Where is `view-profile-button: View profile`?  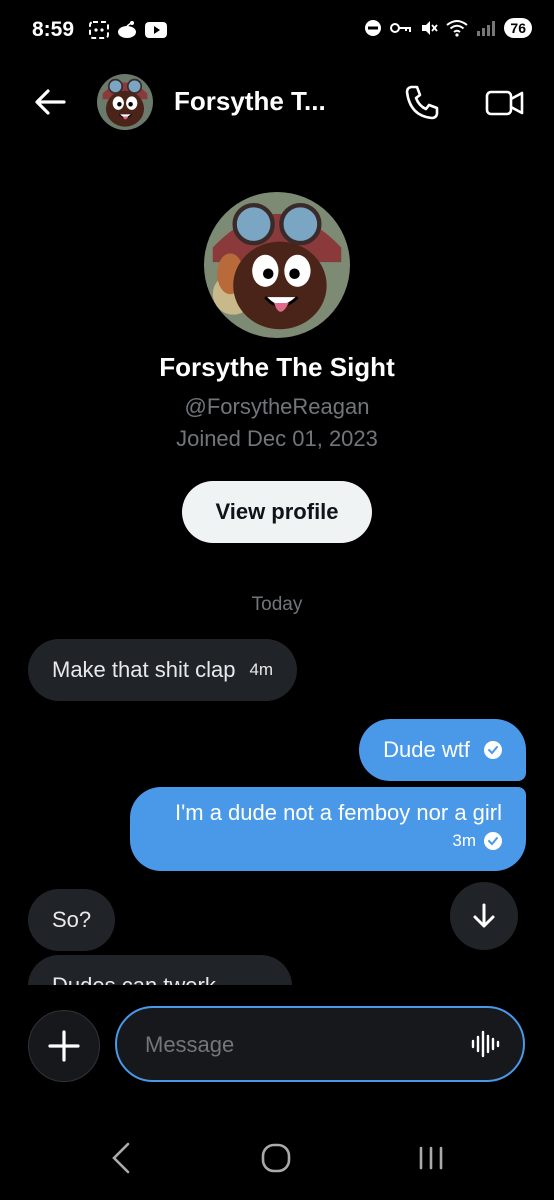 view-profile-button: View profile is located at coordinates (277, 512).